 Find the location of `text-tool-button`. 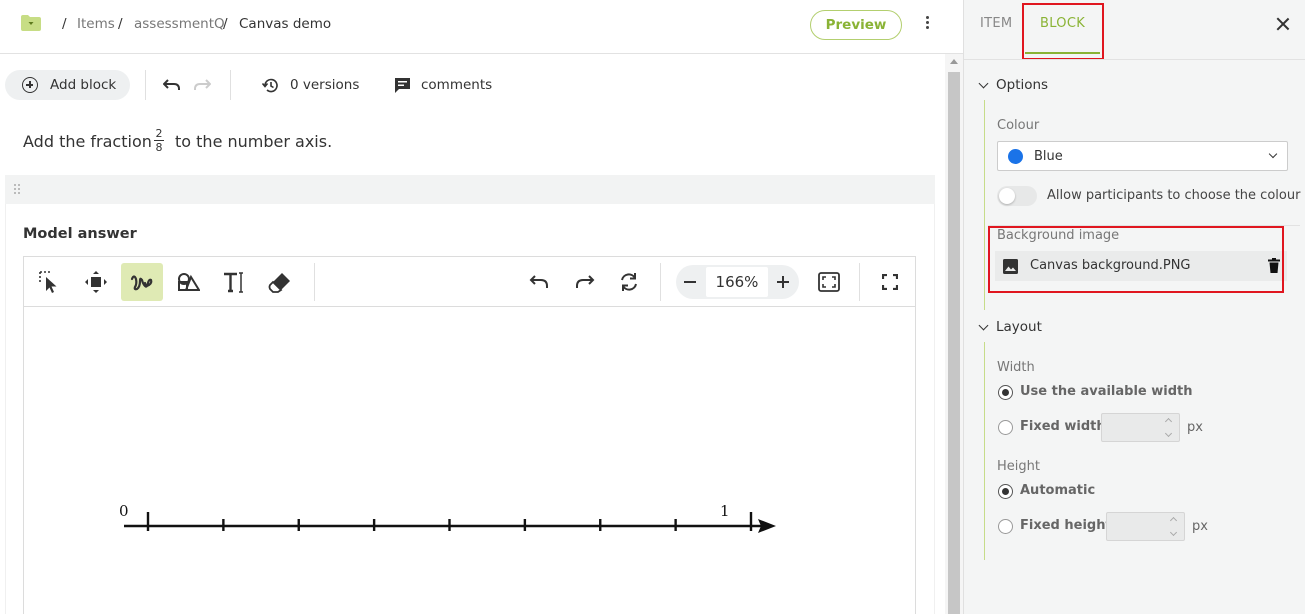

text-tool-button is located at coordinates (234, 282).